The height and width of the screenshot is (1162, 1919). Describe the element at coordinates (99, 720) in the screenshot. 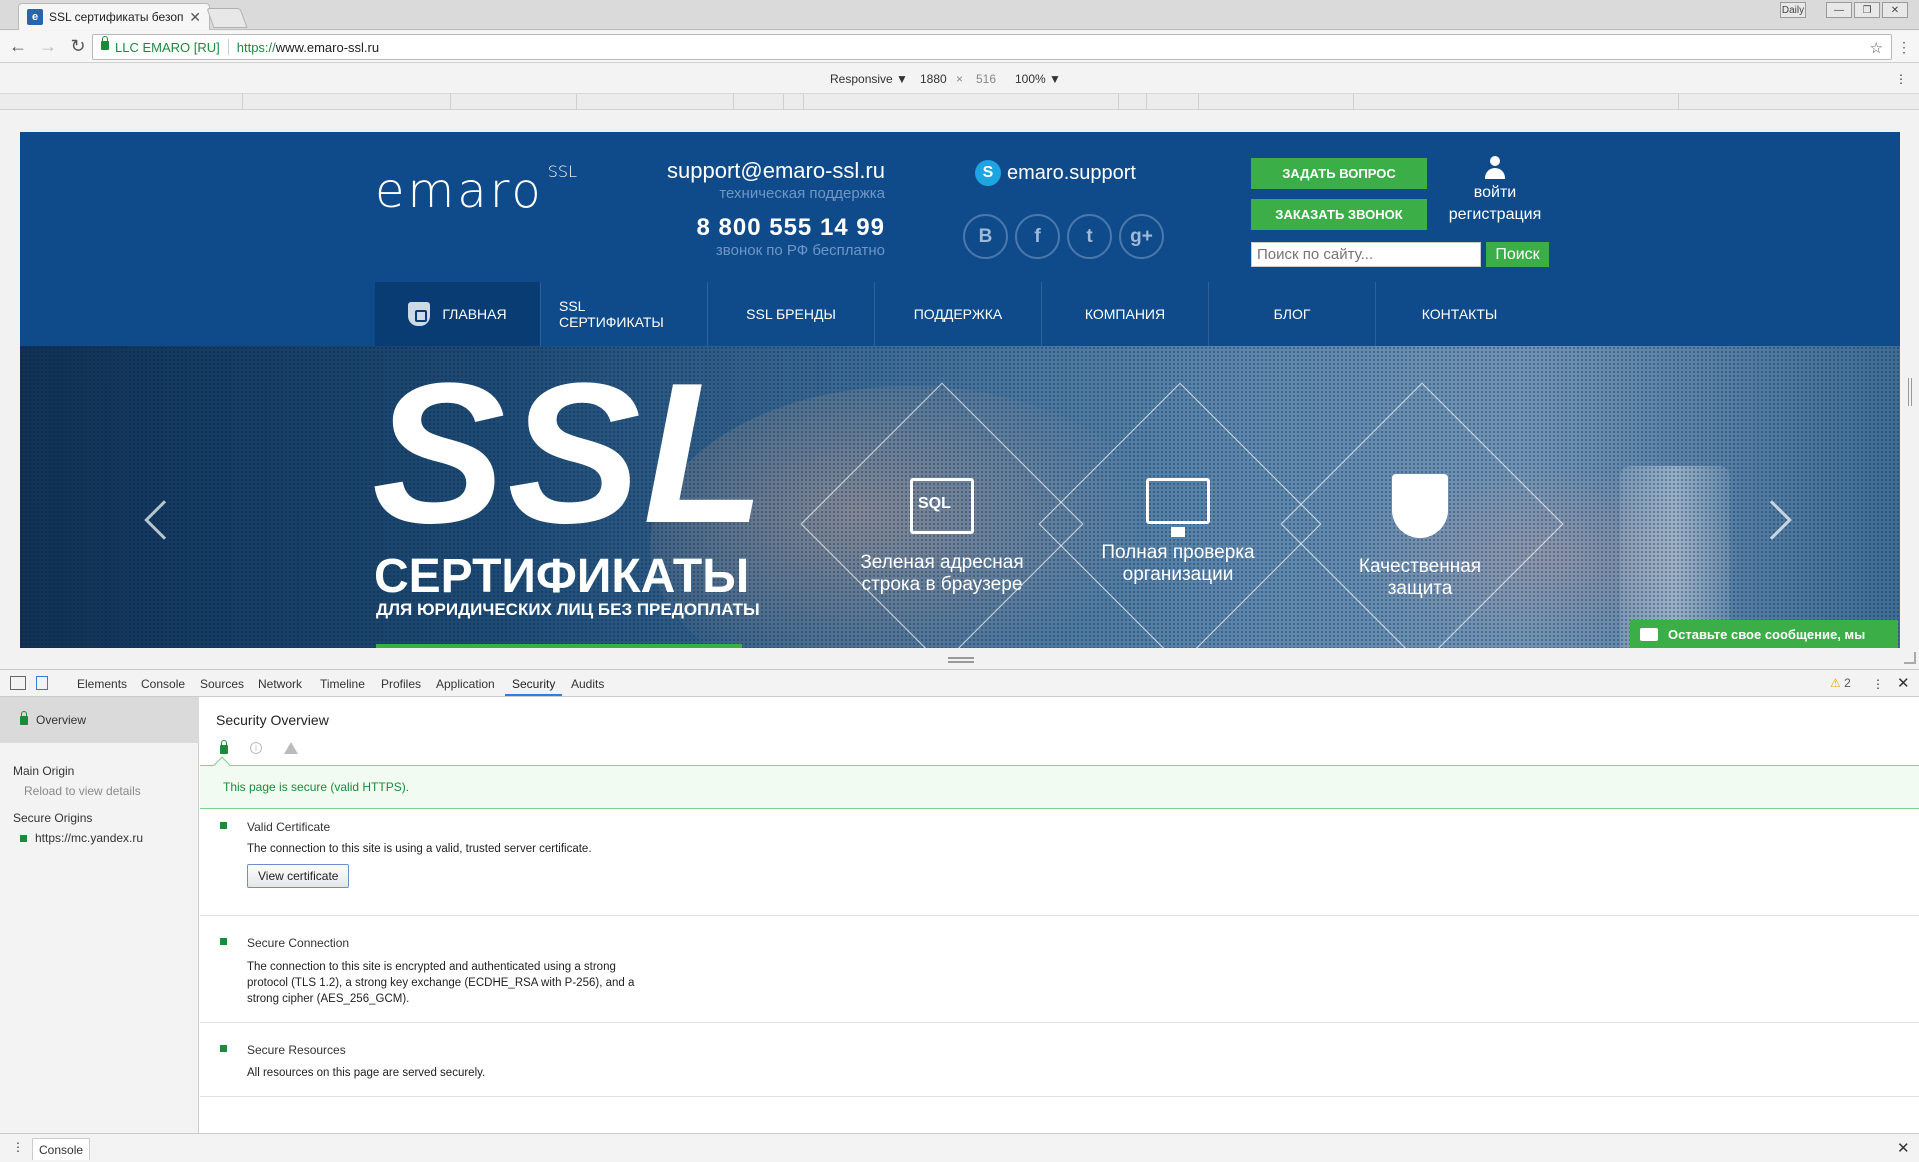

I see `sidebar-overview: Overview` at that location.